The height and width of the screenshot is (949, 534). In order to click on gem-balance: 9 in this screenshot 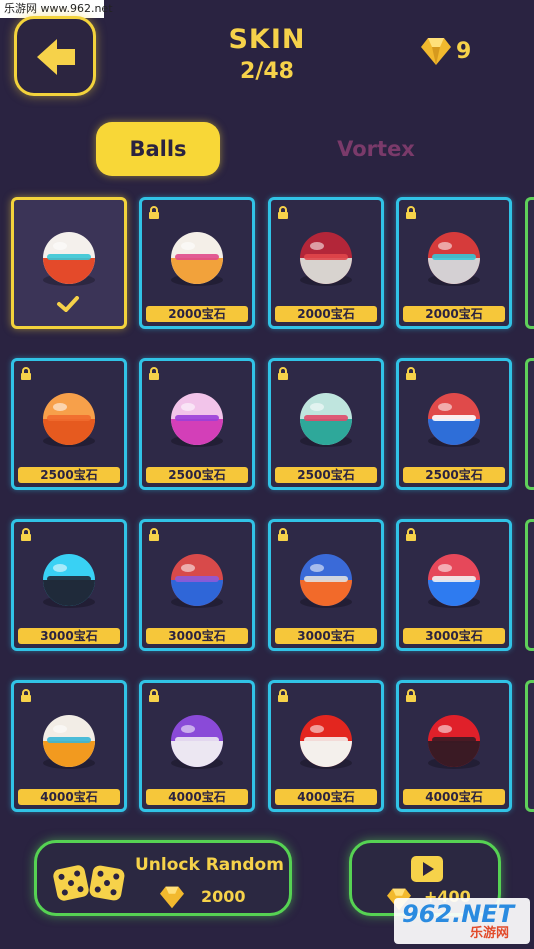, I will do `click(445, 51)`.